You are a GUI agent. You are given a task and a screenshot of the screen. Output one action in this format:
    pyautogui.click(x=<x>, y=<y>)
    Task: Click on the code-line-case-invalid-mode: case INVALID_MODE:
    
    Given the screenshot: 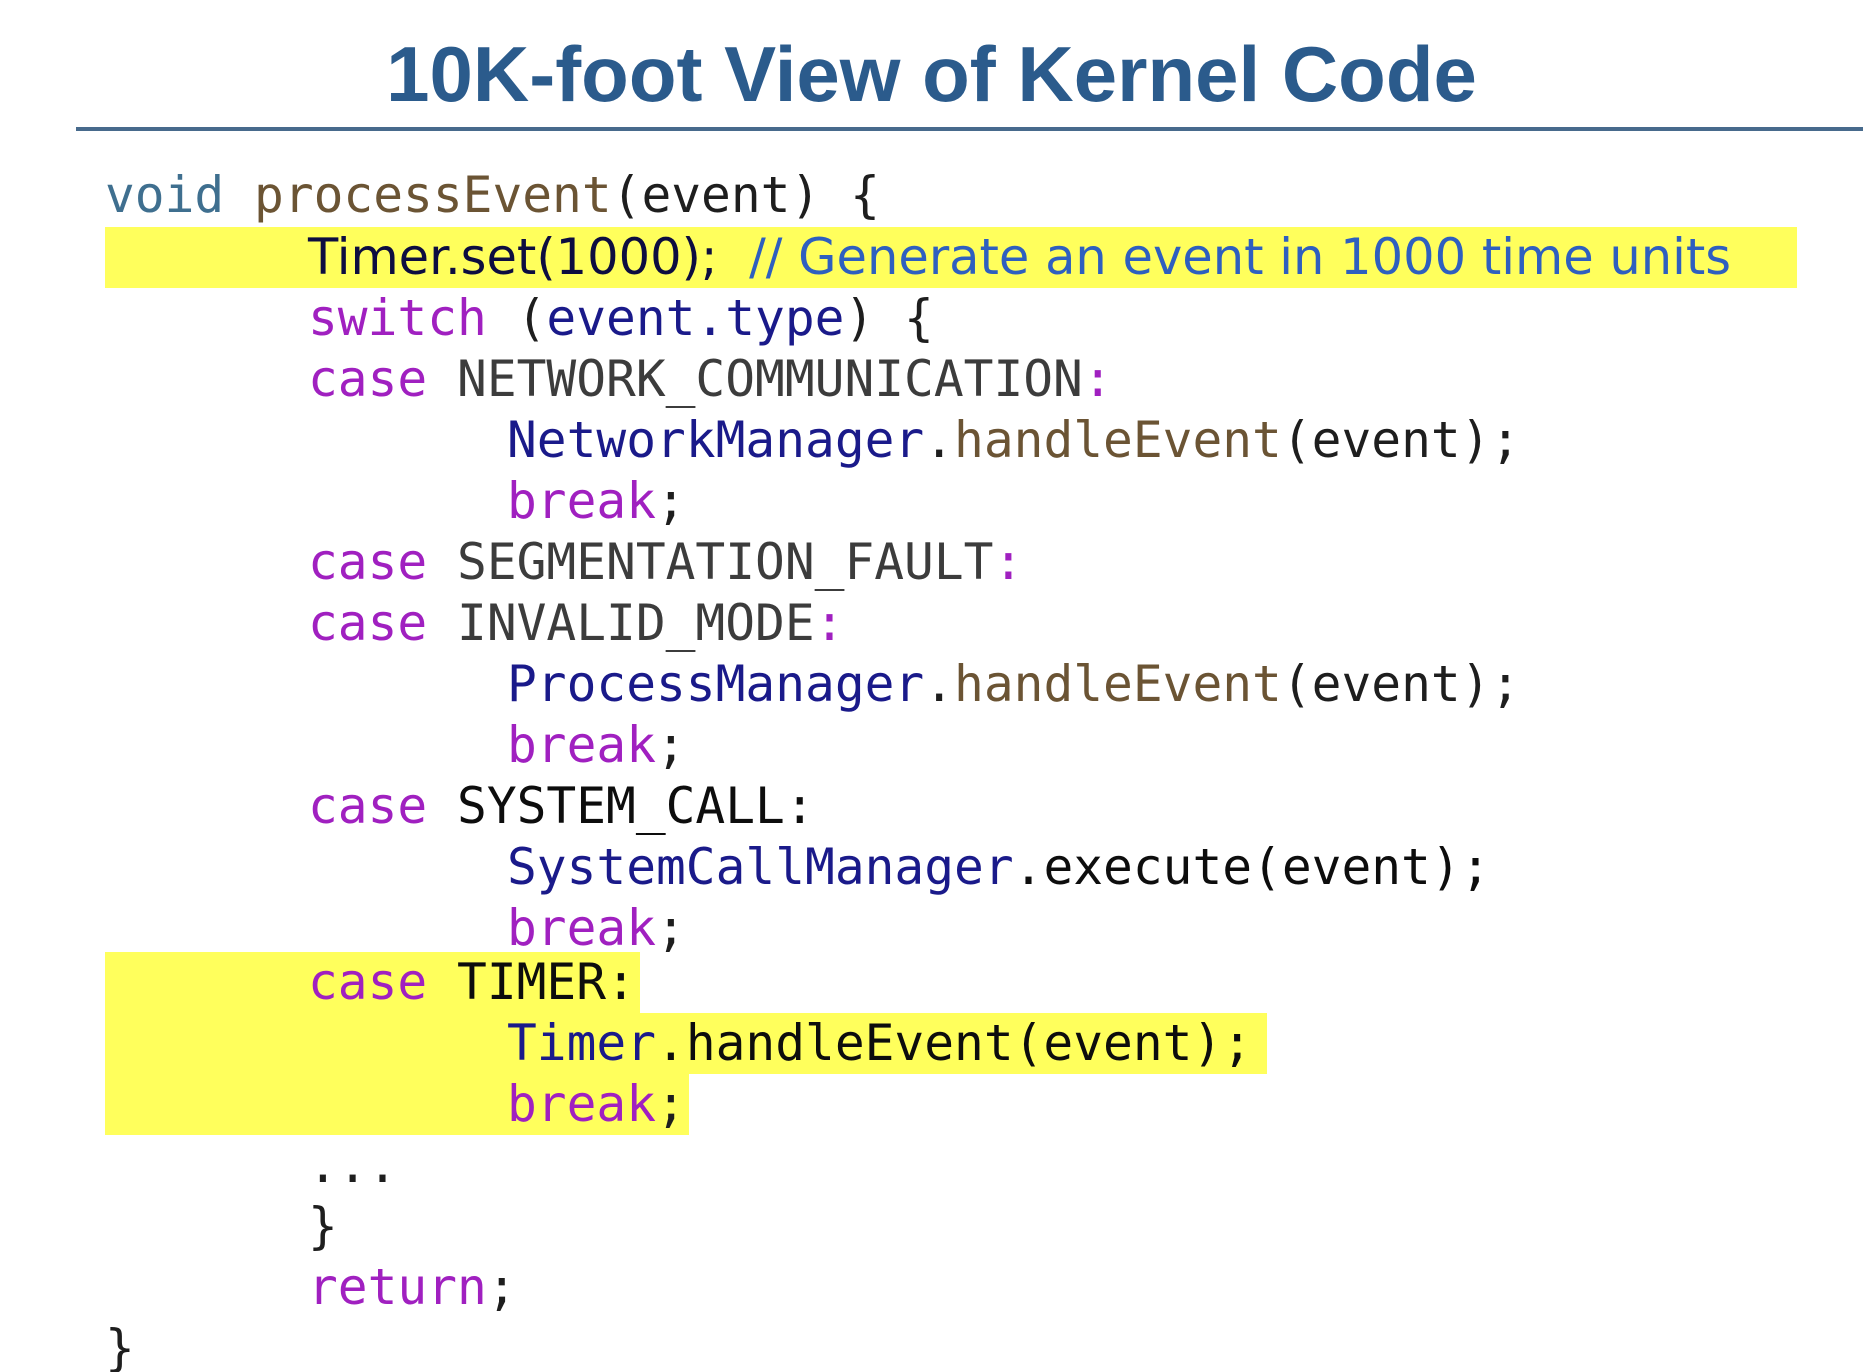 What is the action you would take?
    pyautogui.click(x=576, y=623)
    